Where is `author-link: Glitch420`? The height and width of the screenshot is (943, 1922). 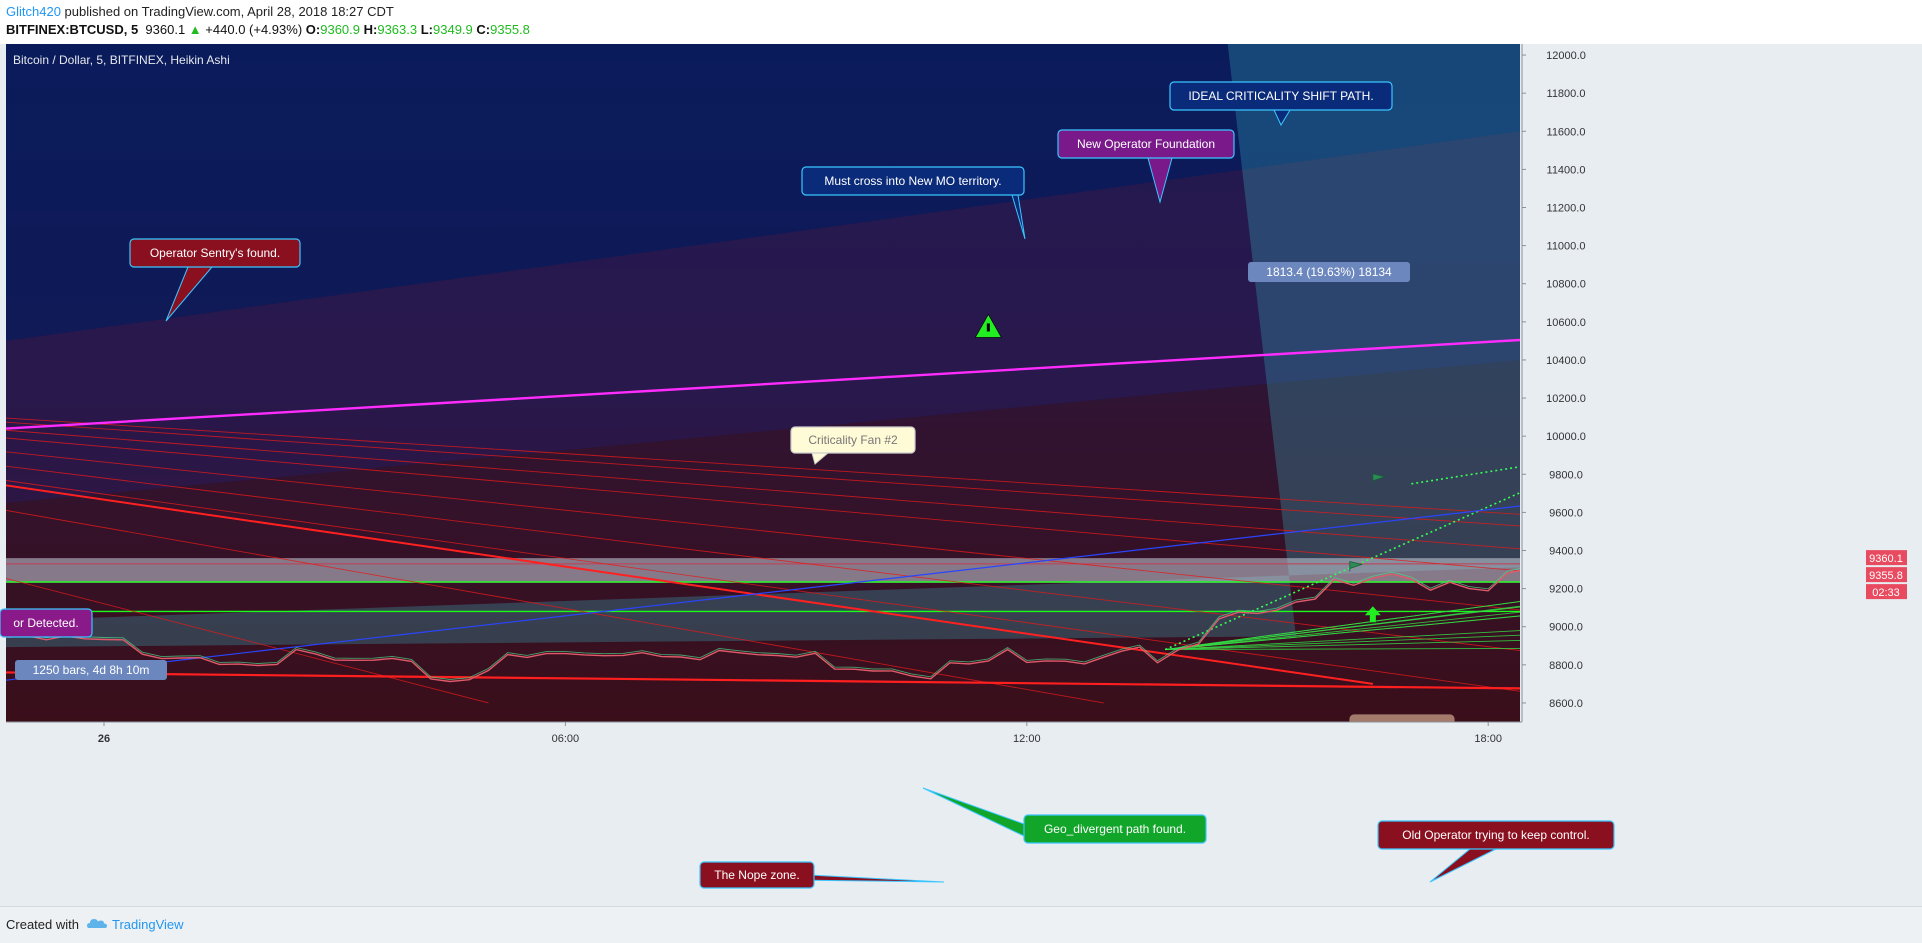 author-link: Glitch420 is located at coordinates (33, 11).